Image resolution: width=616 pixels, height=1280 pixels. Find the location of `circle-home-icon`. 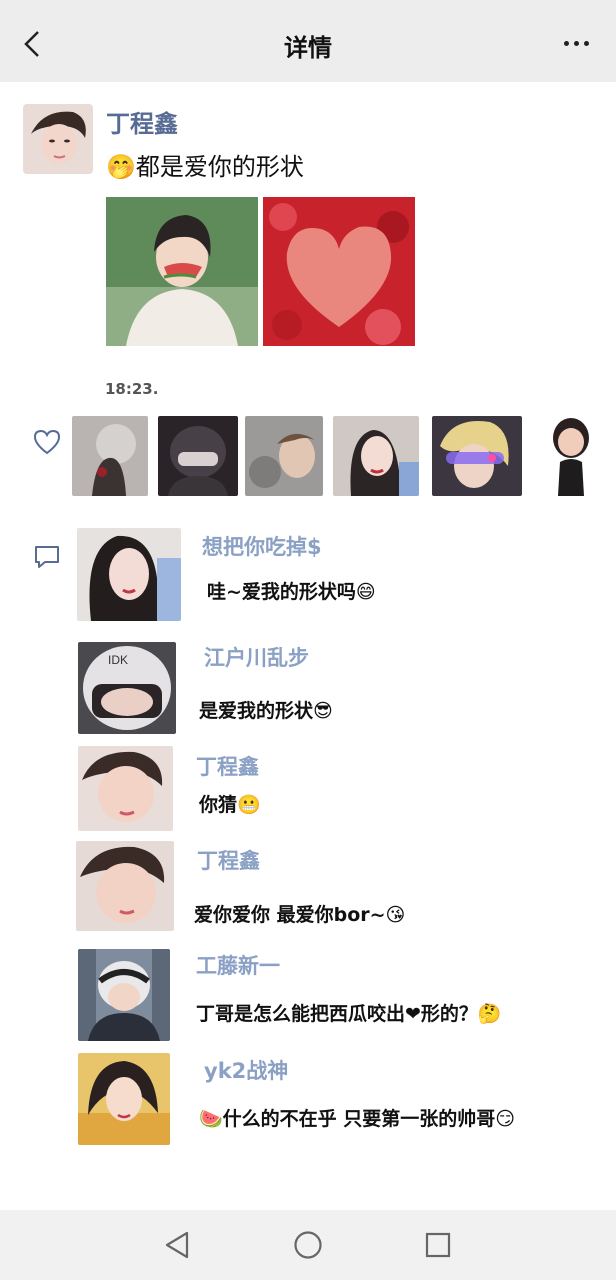

circle-home-icon is located at coordinates (308, 1245).